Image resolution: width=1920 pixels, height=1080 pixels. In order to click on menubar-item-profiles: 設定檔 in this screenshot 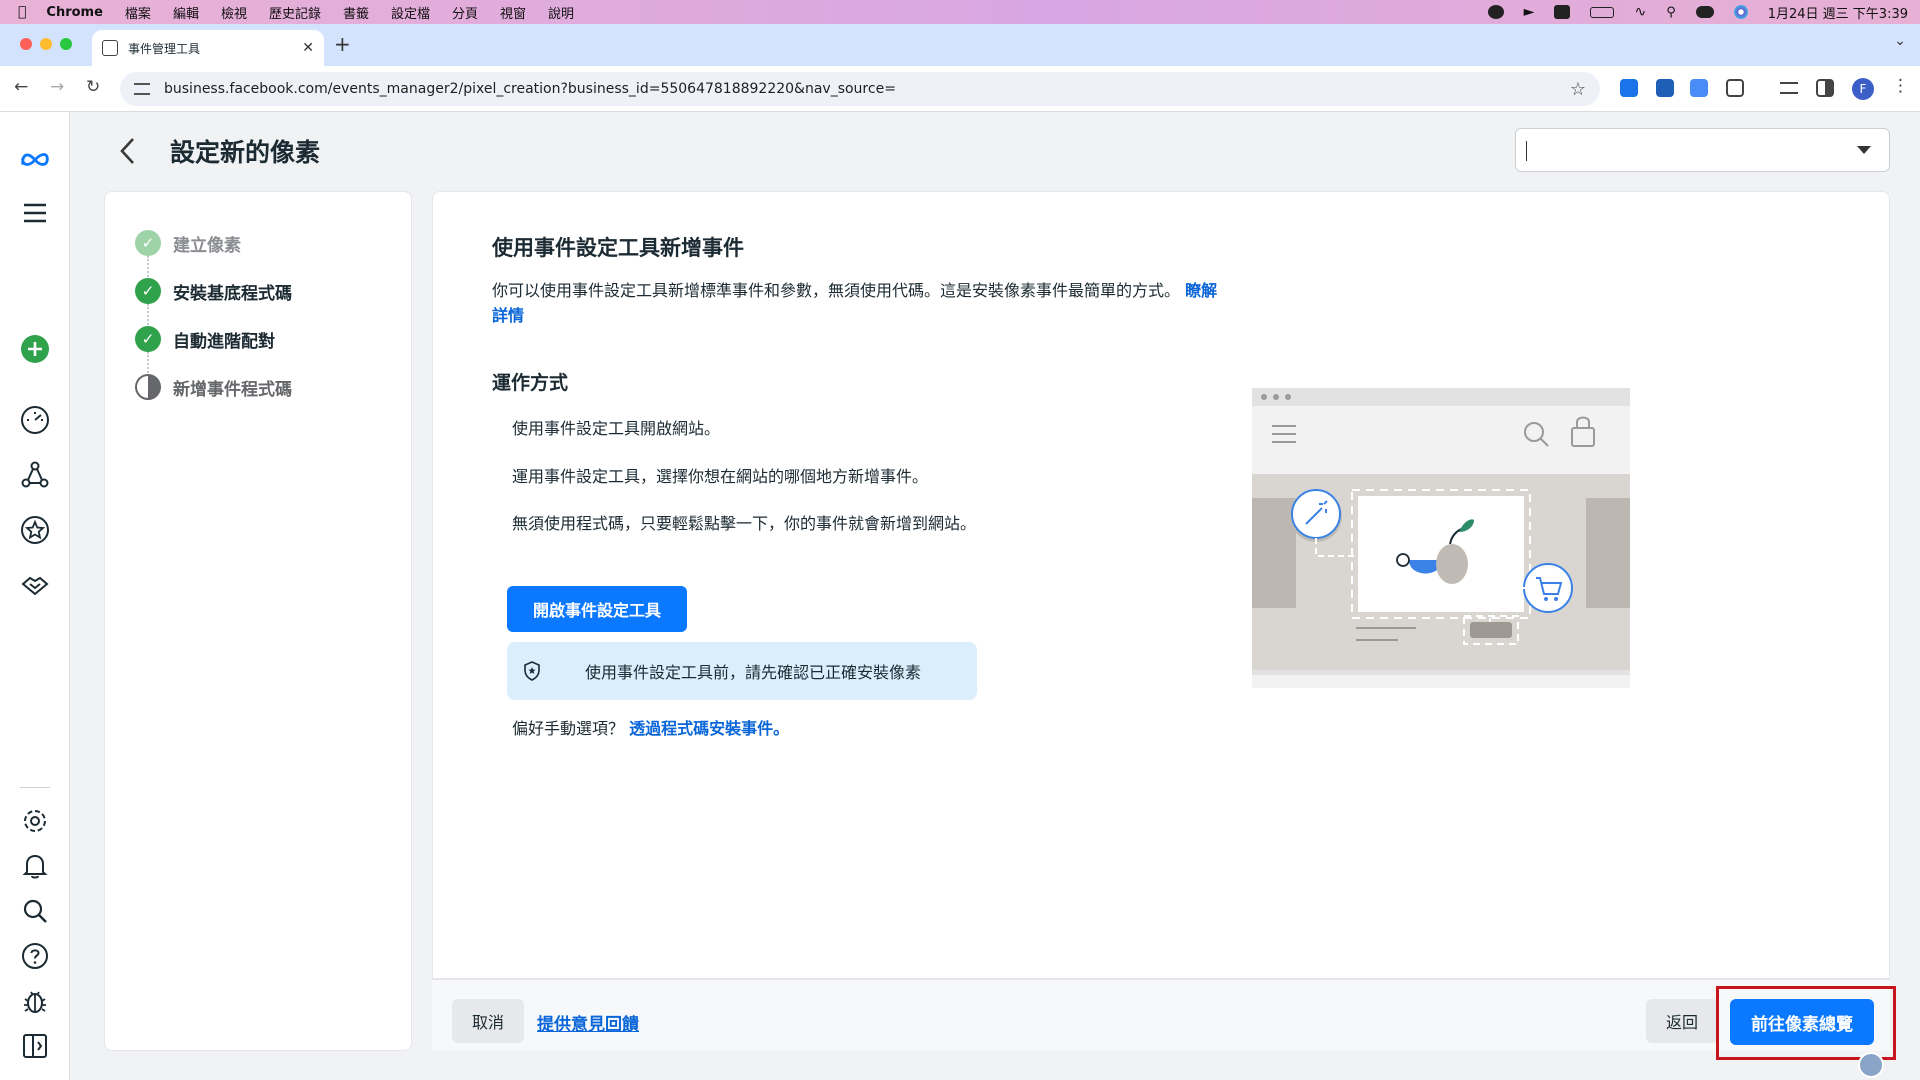, I will do `click(410, 12)`.